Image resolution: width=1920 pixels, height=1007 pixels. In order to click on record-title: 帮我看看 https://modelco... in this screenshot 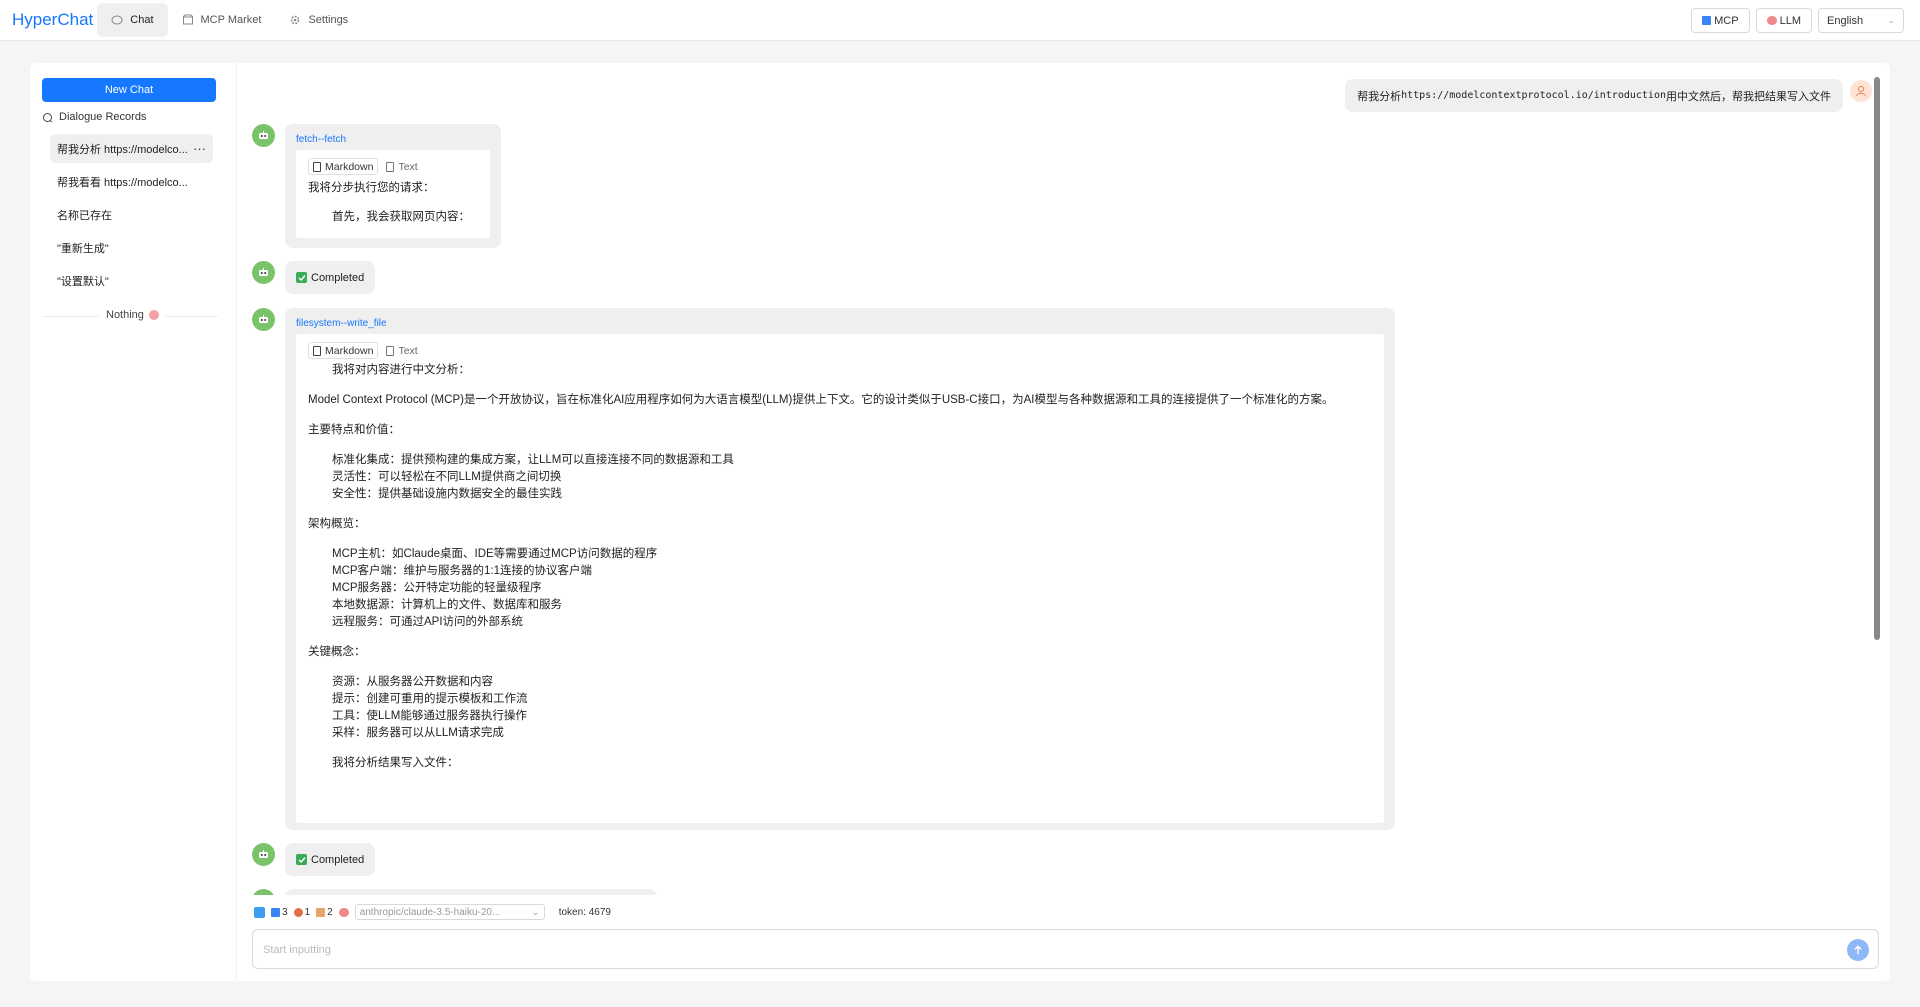, I will do `click(122, 182)`.